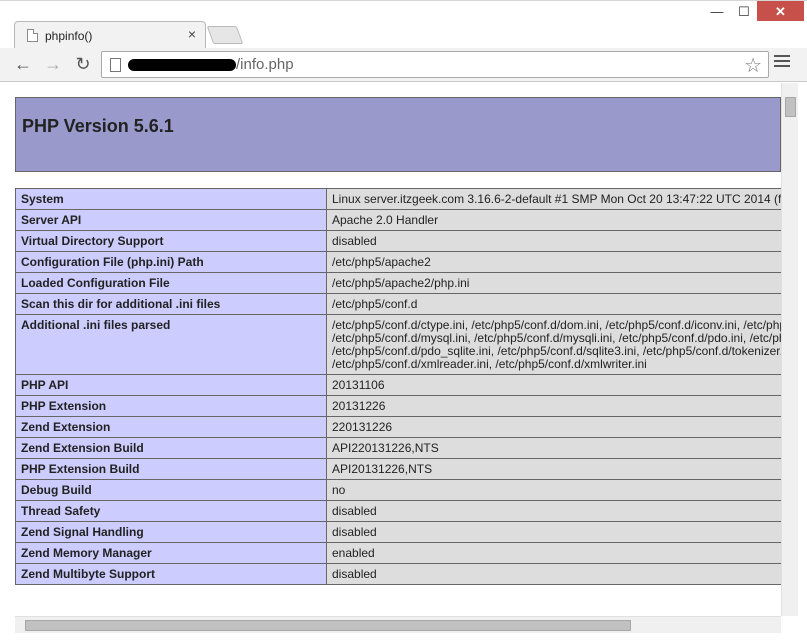 The height and width of the screenshot is (640, 807). I want to click on table-row: PHP Extension Build API20131226,NTS, so click(405, 469).